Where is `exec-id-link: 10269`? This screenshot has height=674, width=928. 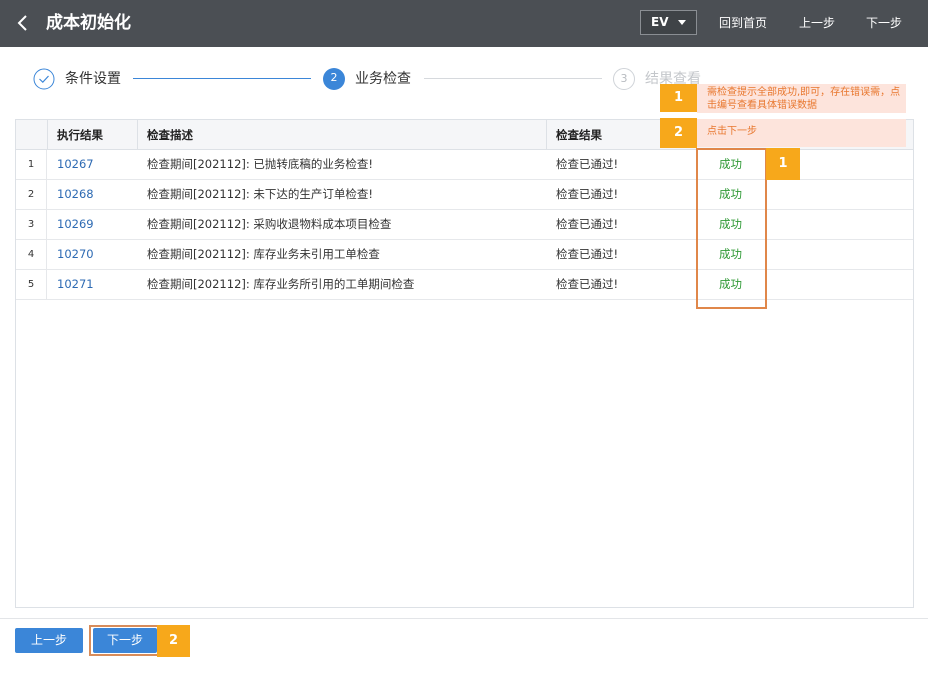
exec-id-link: 10269 is located at coordinates (75, 224).